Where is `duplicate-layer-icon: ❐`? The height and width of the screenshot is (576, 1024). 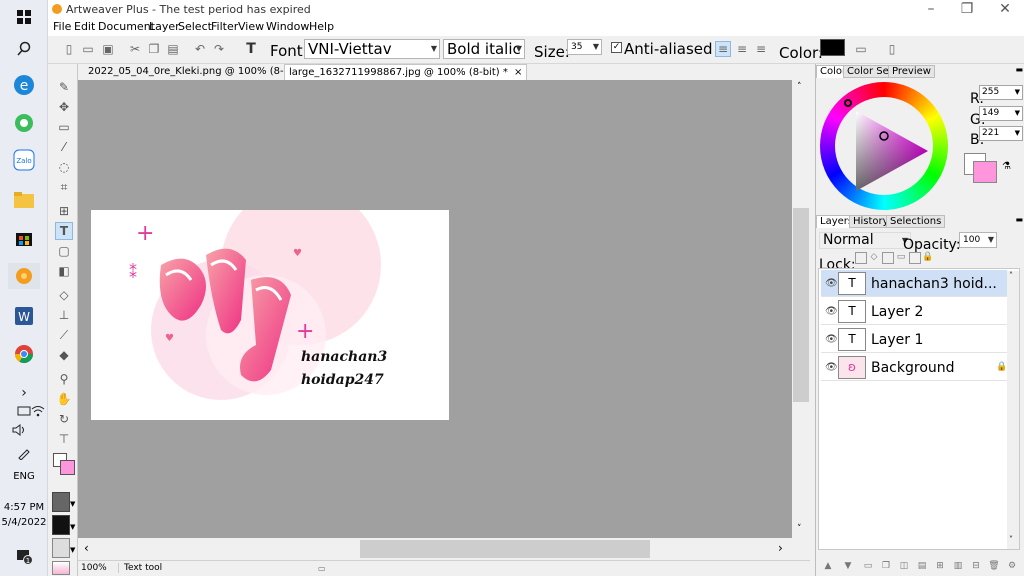 duplicate-layer-icon: ❐ is located at coordinates (886, 567).